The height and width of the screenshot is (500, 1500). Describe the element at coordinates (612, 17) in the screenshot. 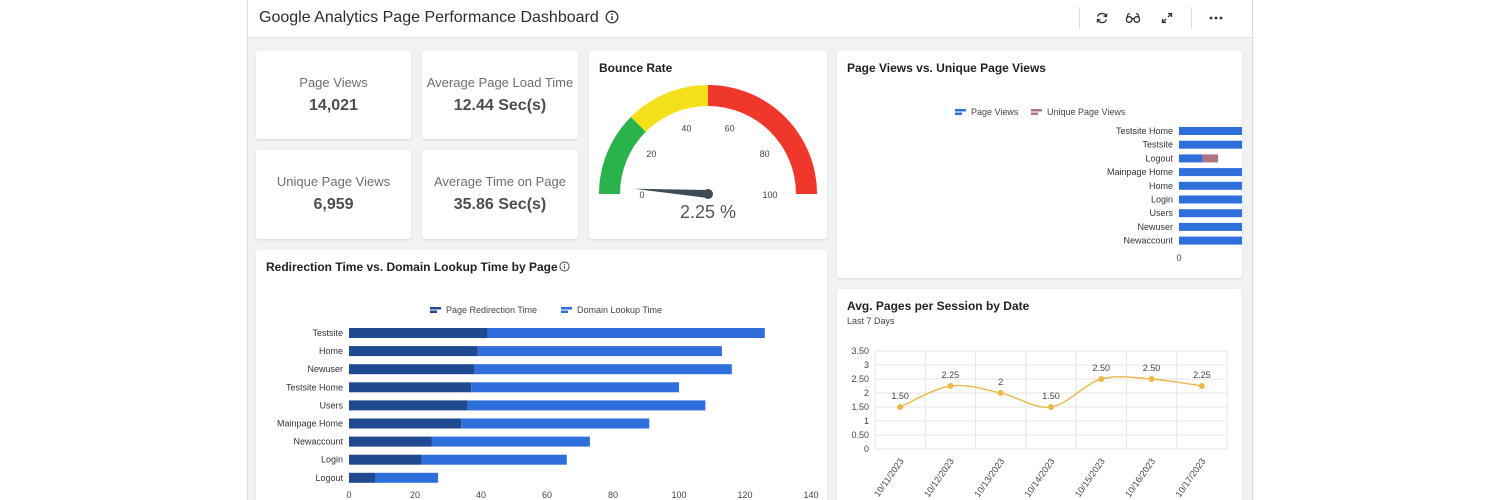

I see `info-icon` at that location.